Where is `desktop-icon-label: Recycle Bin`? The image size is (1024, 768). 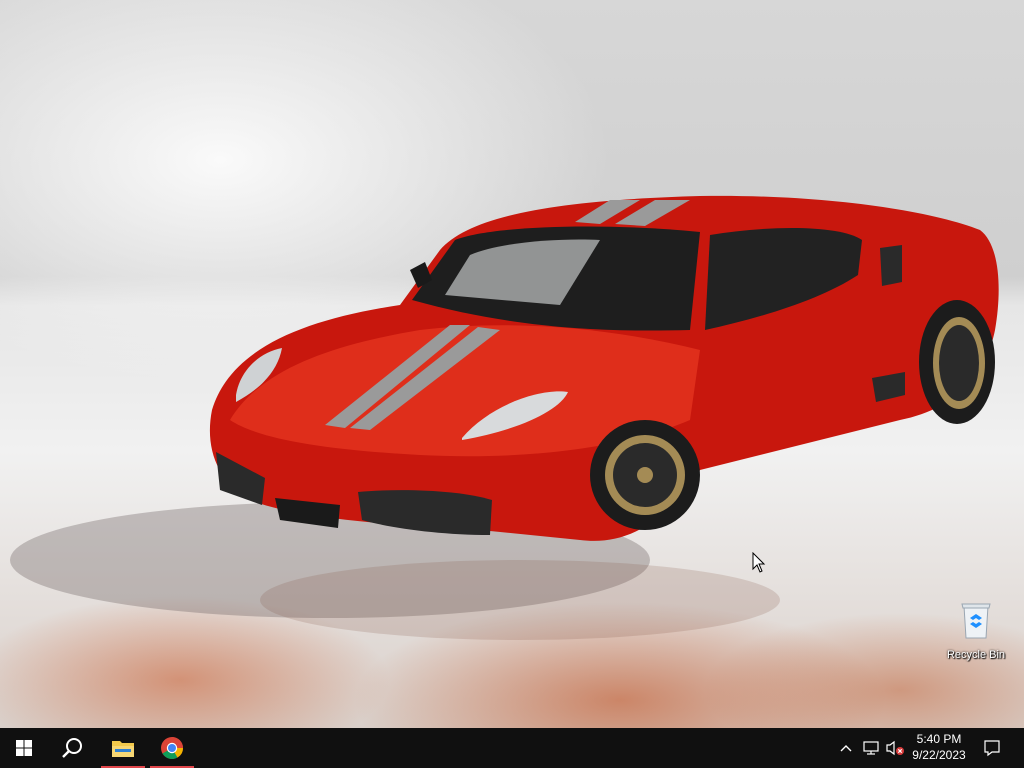
desktop-icon-label: Recycle Bin is located at coordinates (976, 655).